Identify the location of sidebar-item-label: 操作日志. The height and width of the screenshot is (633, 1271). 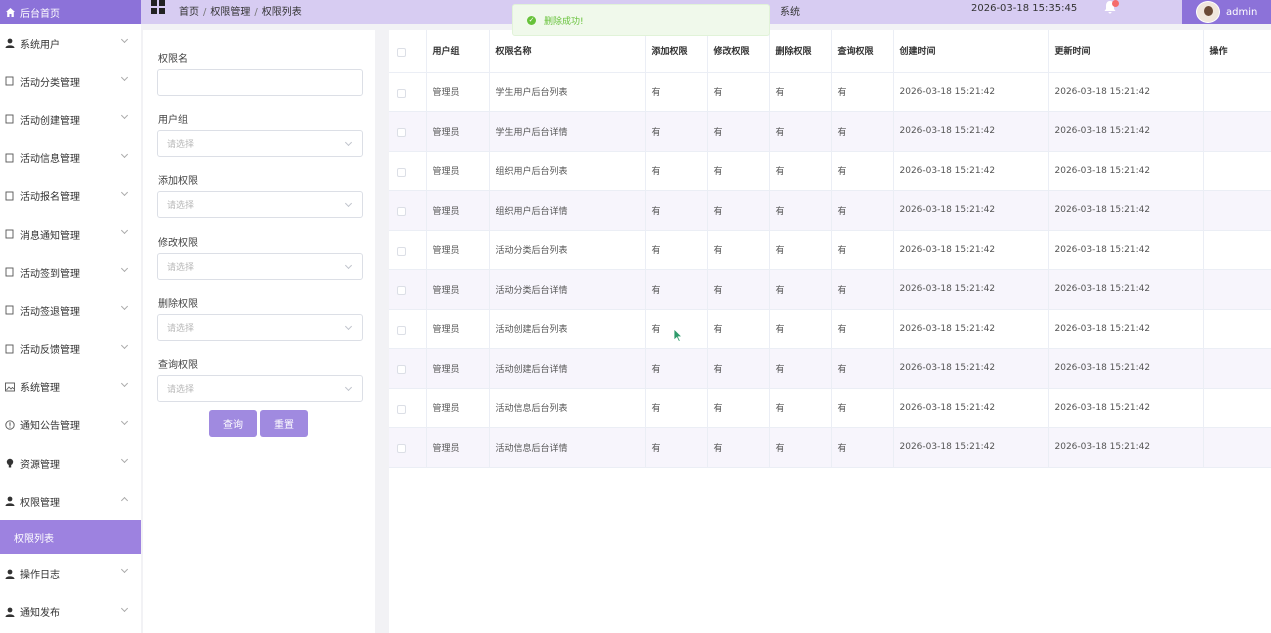
(40, 576).